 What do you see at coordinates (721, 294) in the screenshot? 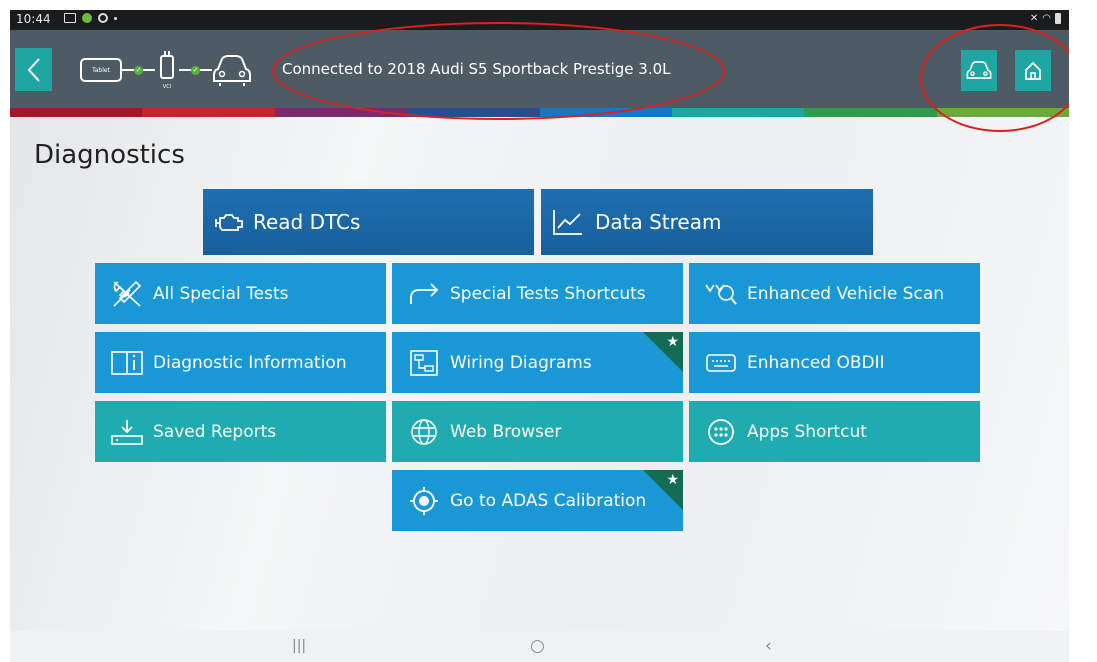
I see `scan-icon` at bounding box center [721, 294].